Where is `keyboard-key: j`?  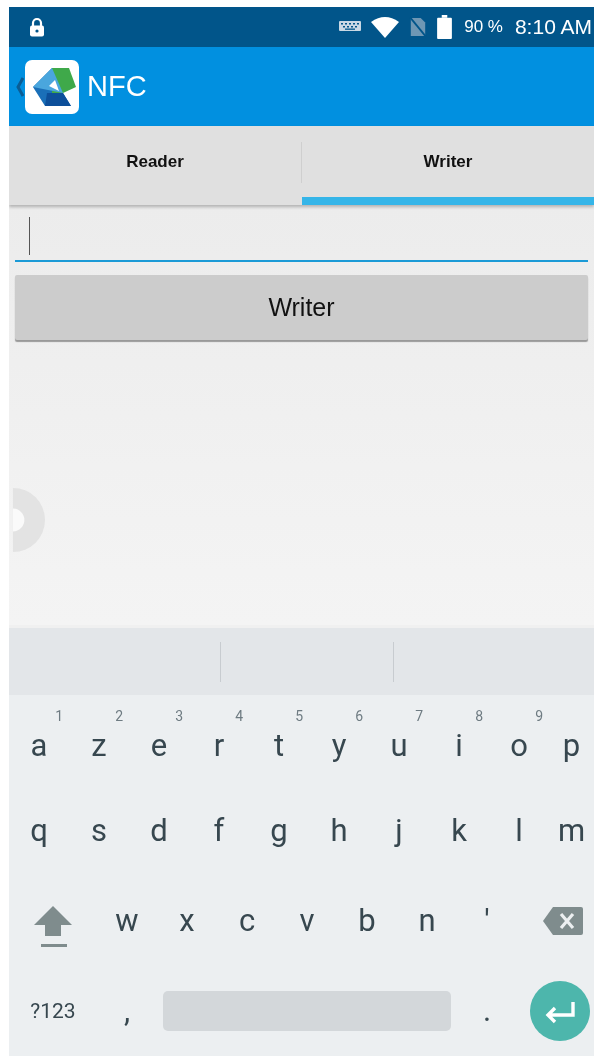
keyboard-key: j is located at coordinates (399, 830).